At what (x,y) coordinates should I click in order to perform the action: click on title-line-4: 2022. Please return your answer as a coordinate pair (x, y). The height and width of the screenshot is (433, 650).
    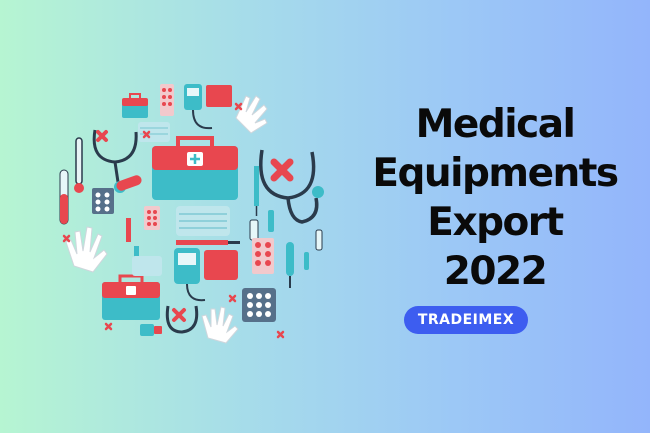
    Looking at the image, I should click on (495, 271).